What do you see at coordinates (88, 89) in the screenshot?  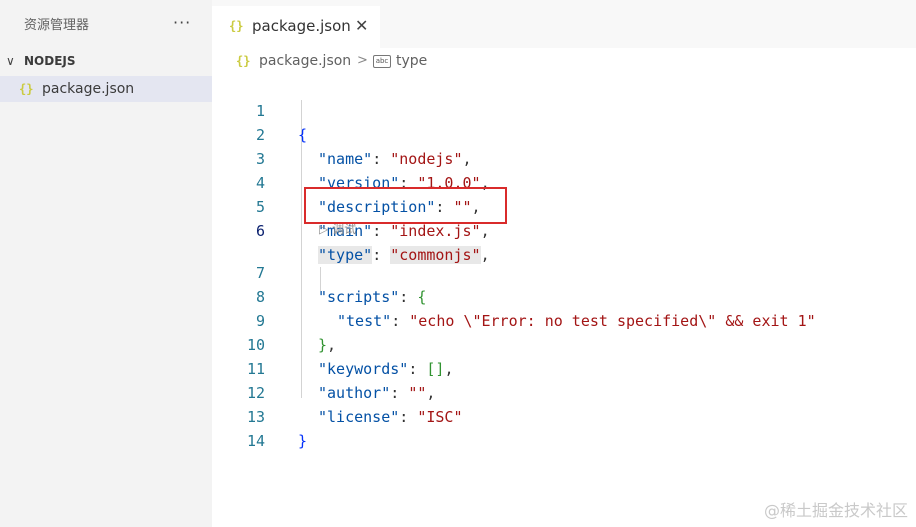 I see `file-name: package.json` at bounding box center [88, 89].